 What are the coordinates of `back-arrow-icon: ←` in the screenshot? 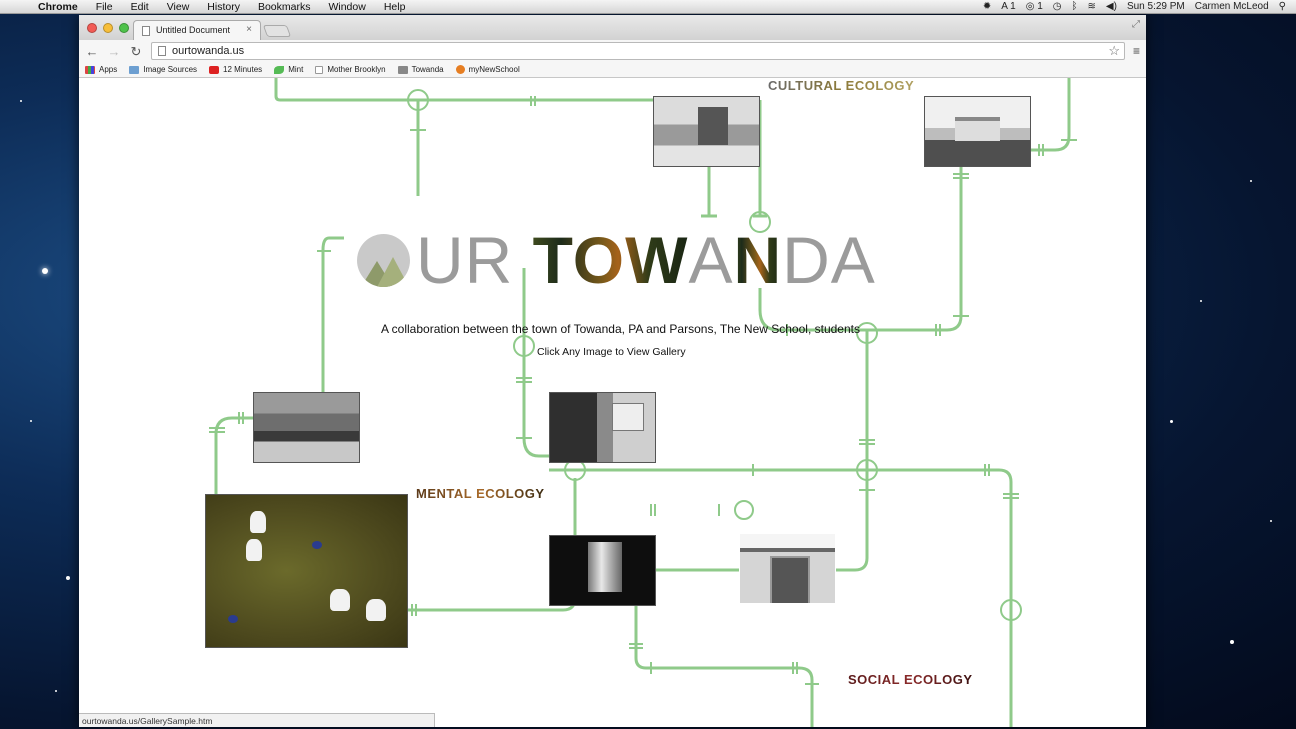 It's located at (92, 51).